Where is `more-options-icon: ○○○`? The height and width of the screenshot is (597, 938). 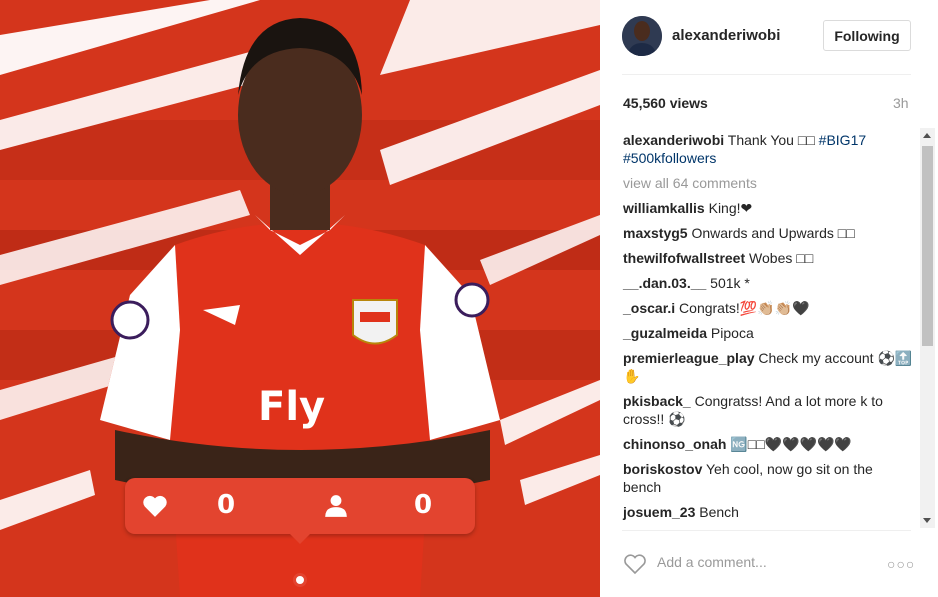 more-options-icon: ○○○ is located at coordinates (901, 564).